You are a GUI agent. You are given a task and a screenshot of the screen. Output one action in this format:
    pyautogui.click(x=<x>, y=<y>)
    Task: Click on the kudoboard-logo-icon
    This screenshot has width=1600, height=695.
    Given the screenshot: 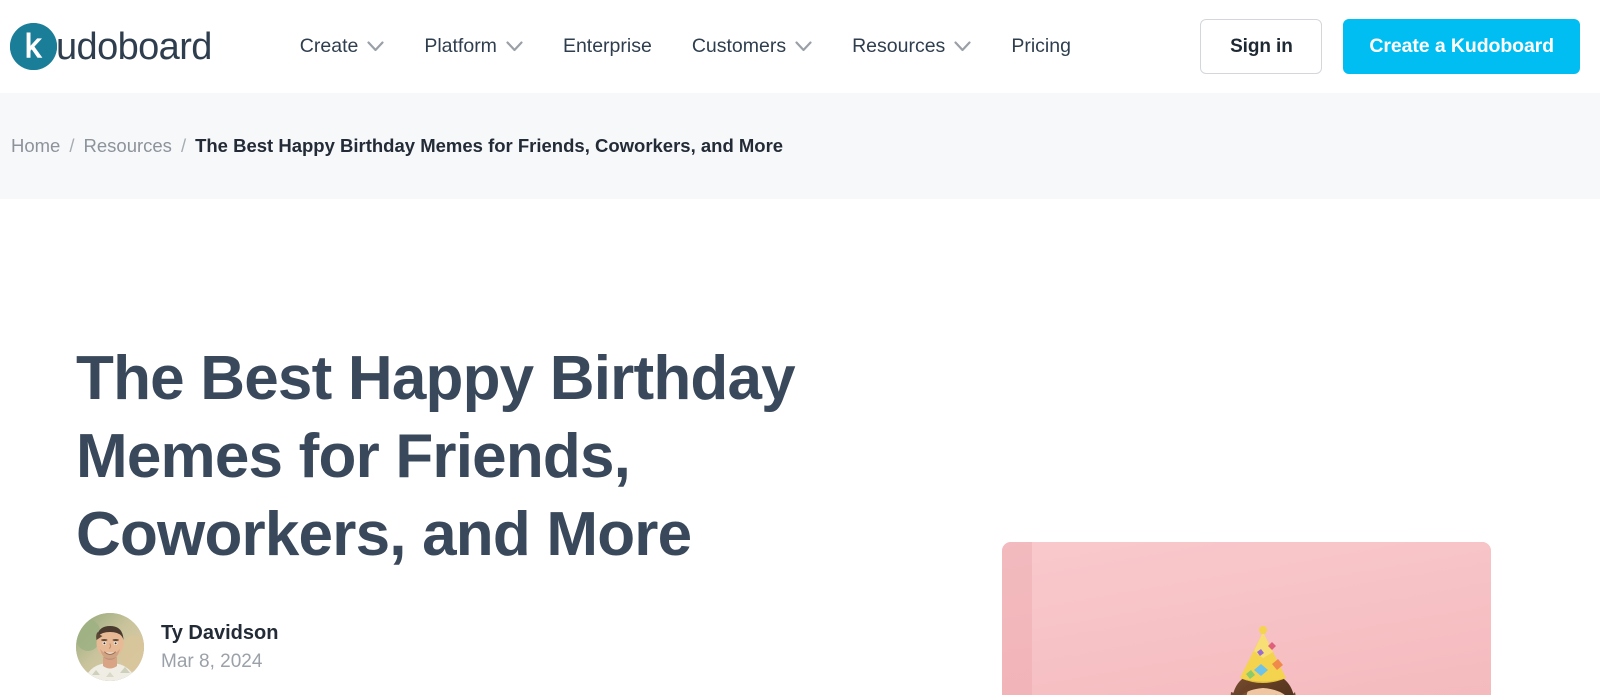 What is the action you would take?
    pyautogui.click(x=33, y=46)
    